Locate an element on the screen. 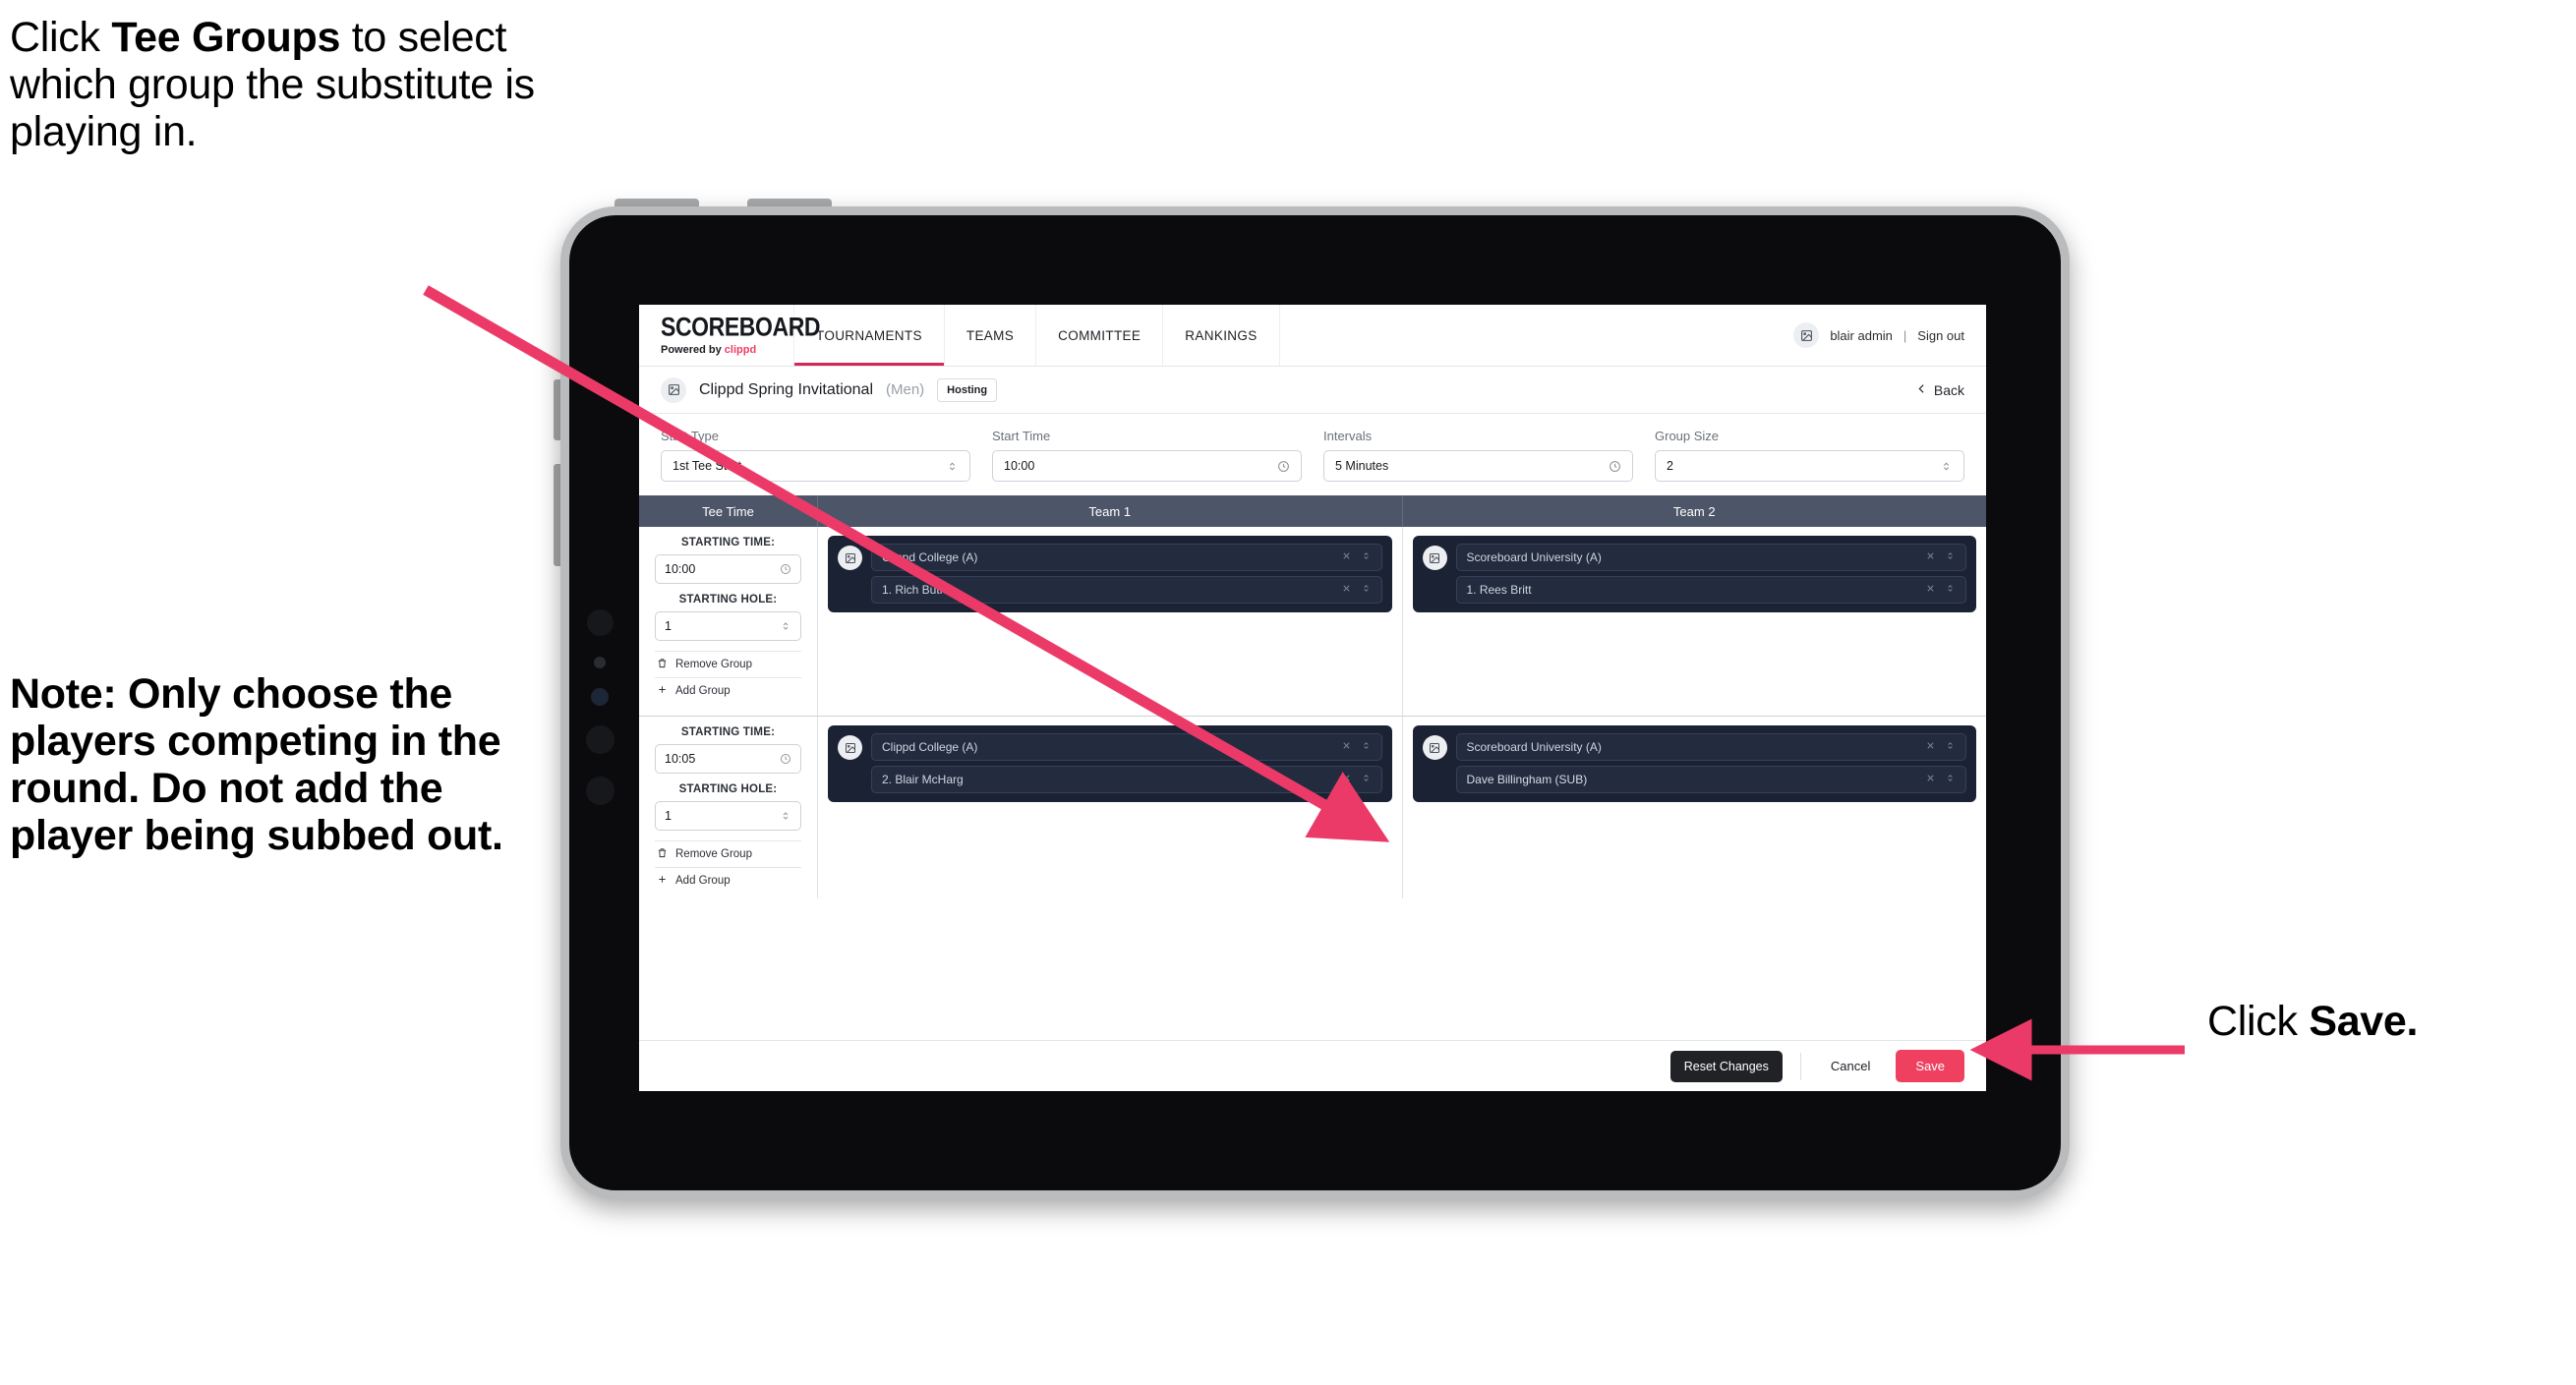  nav-user-area: blair admin | Sign out is located at coordinates (1889, 336).